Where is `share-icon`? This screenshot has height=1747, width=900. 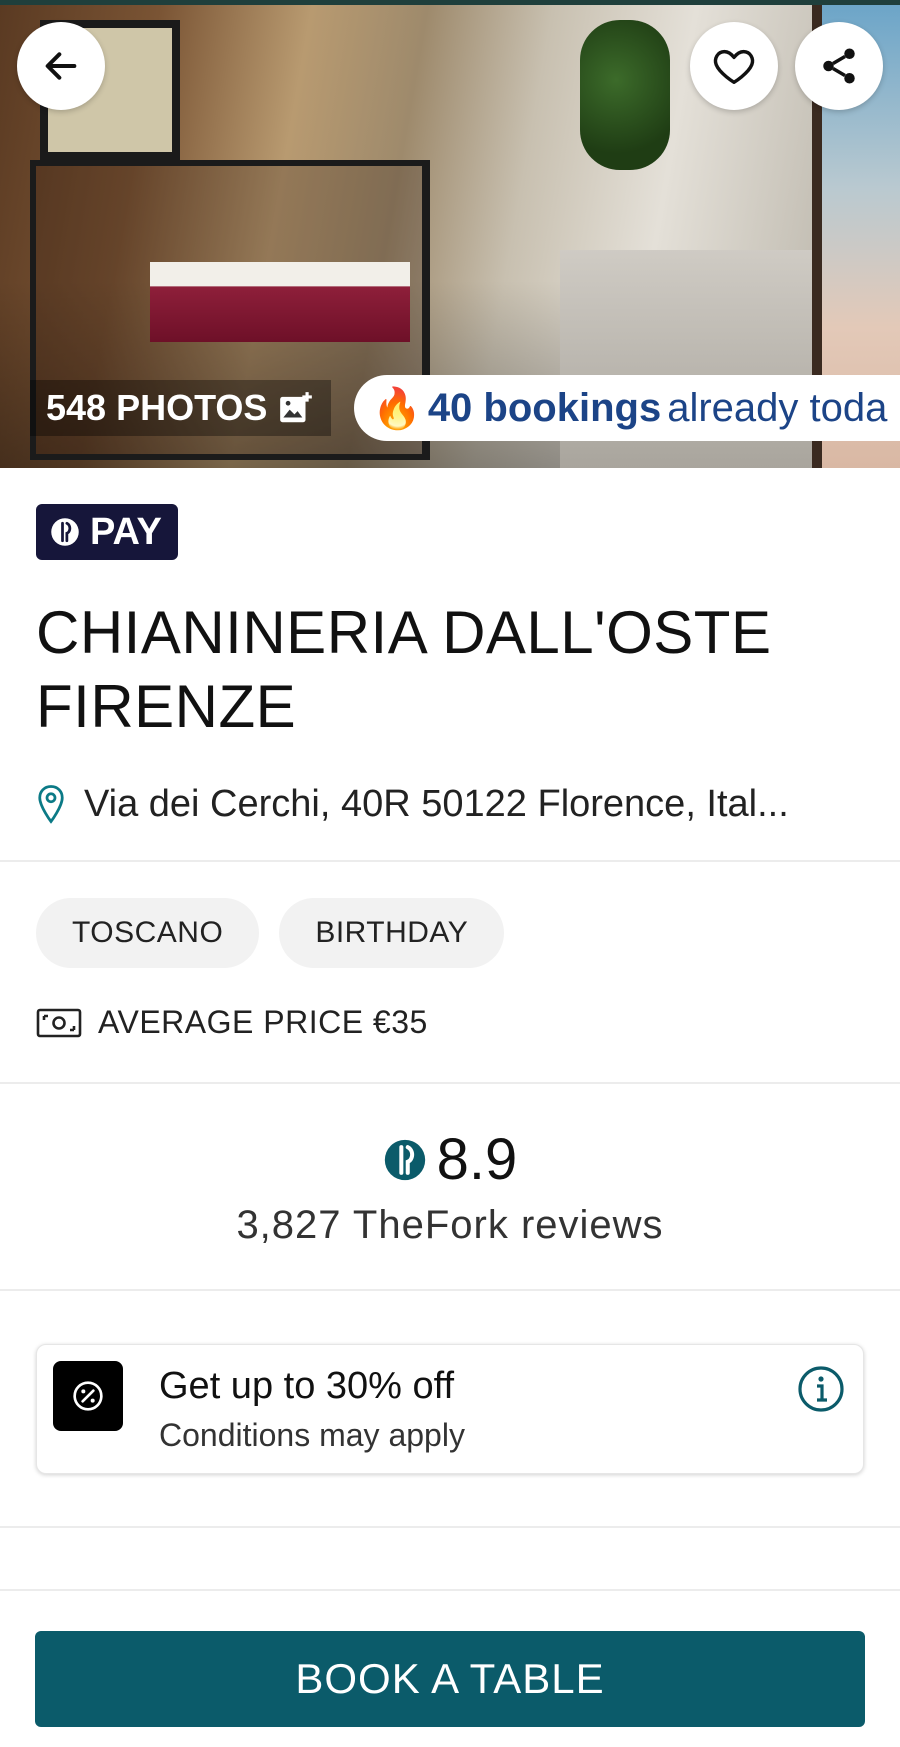 share-icon is located at coordinates (839, 66).